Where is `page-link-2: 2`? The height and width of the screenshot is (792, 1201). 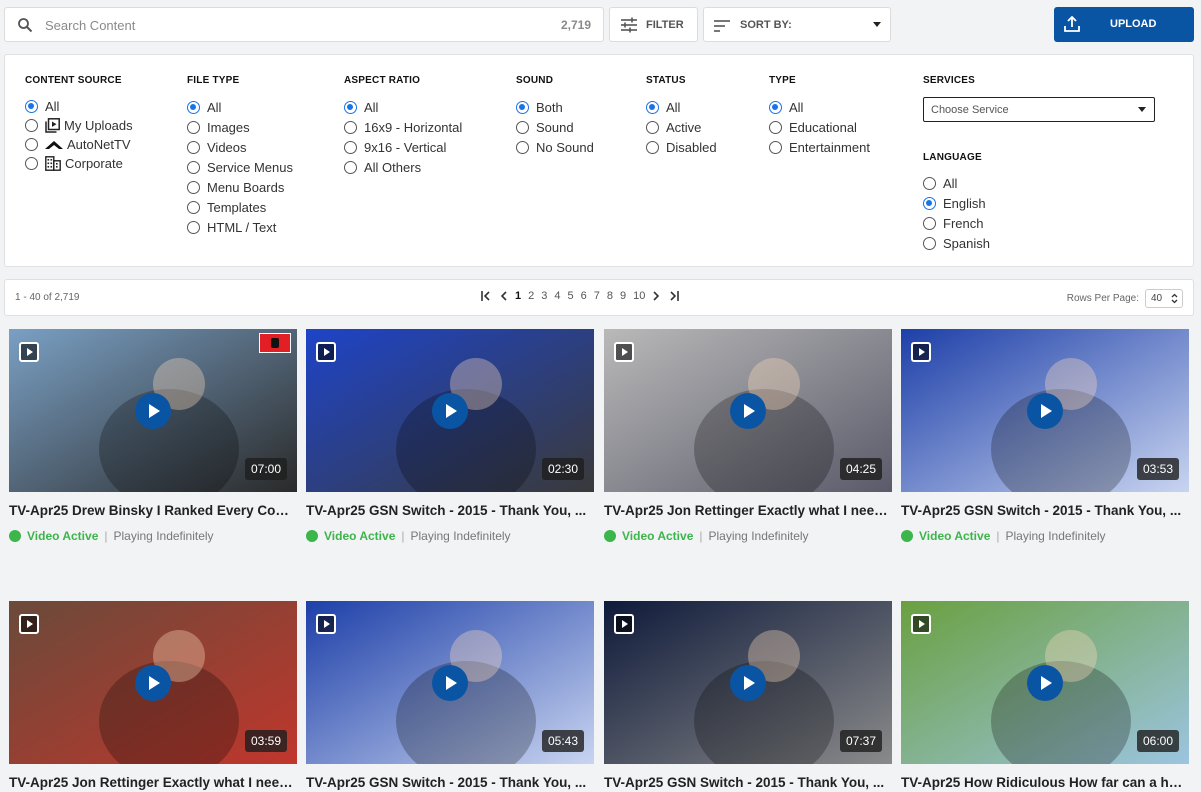
page-link-2: 2 is located at coordinates (531, 296).